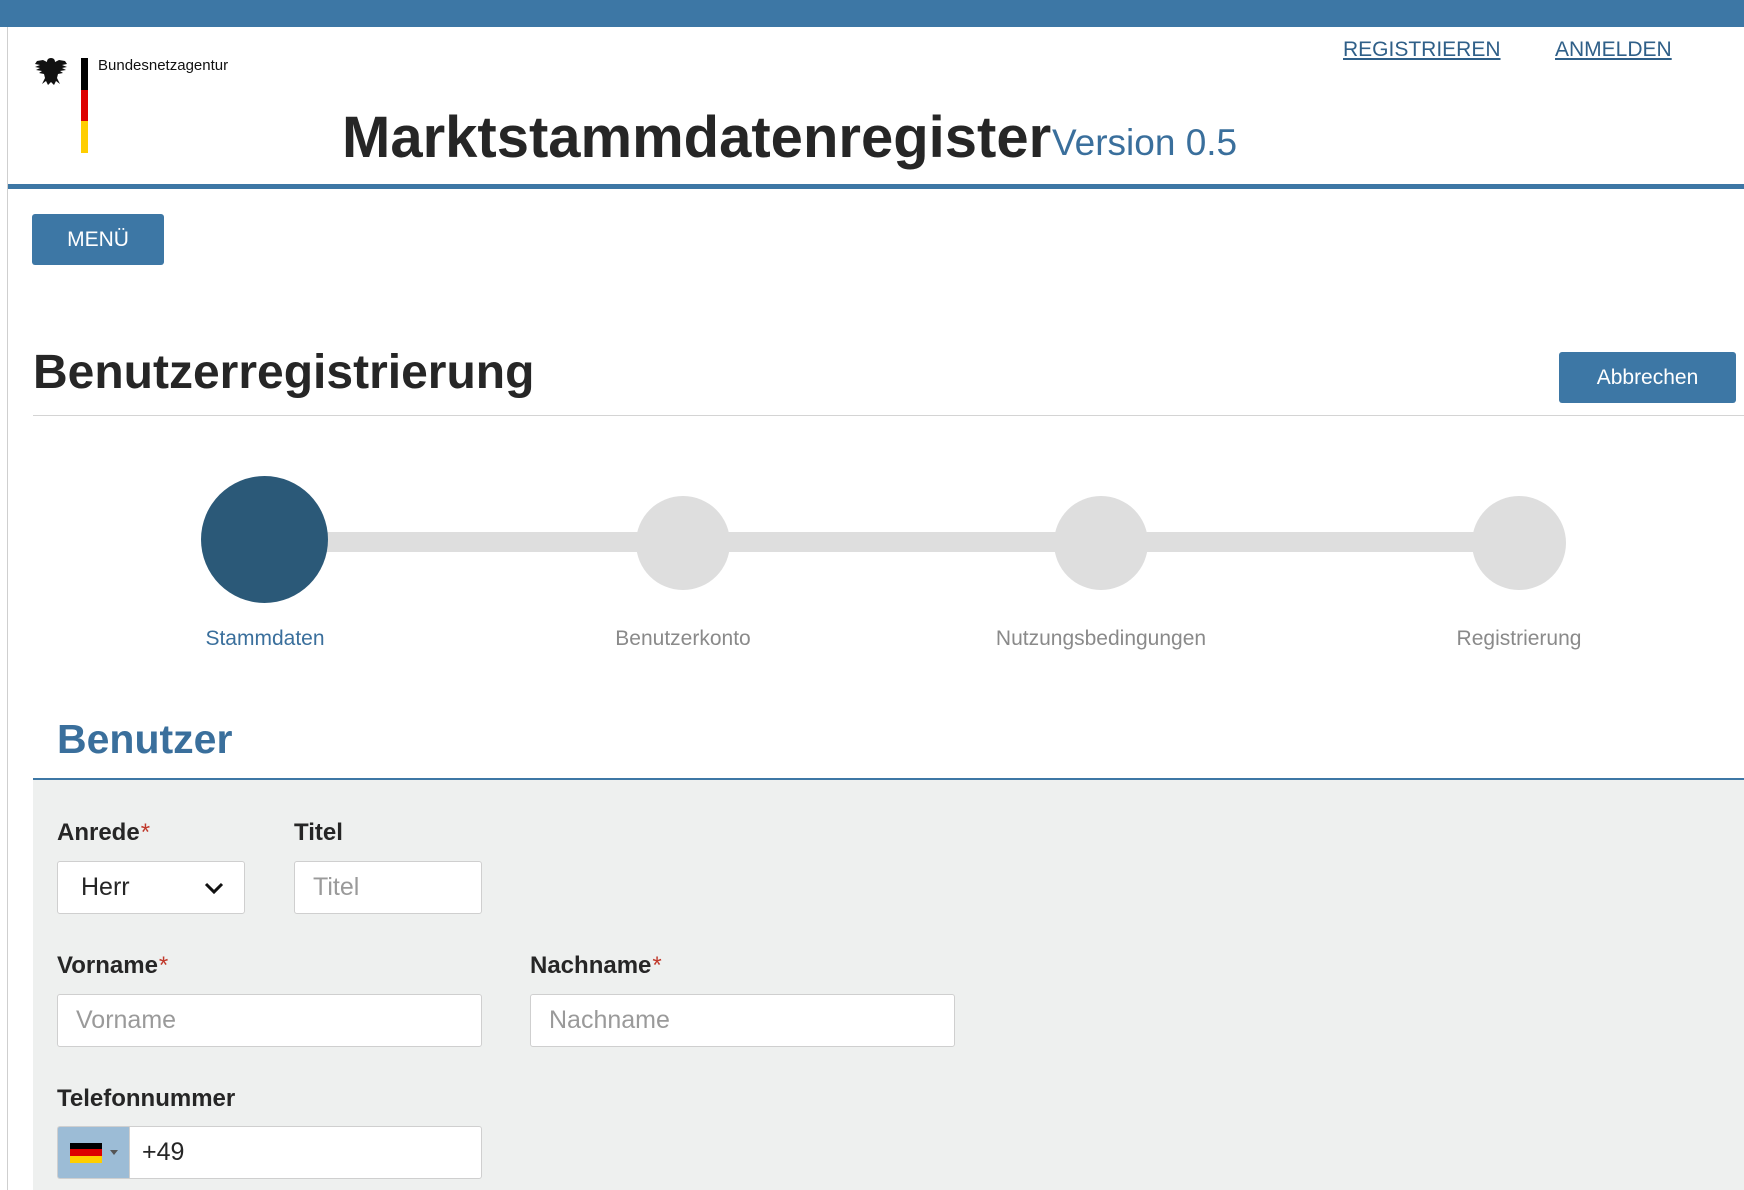 The width and height of the screenshot is (1744, 1190). What do you see at coordinates (84, 105) in the screenshot?
I see `logo-flag-stripe` at bounding box center [84, 105].